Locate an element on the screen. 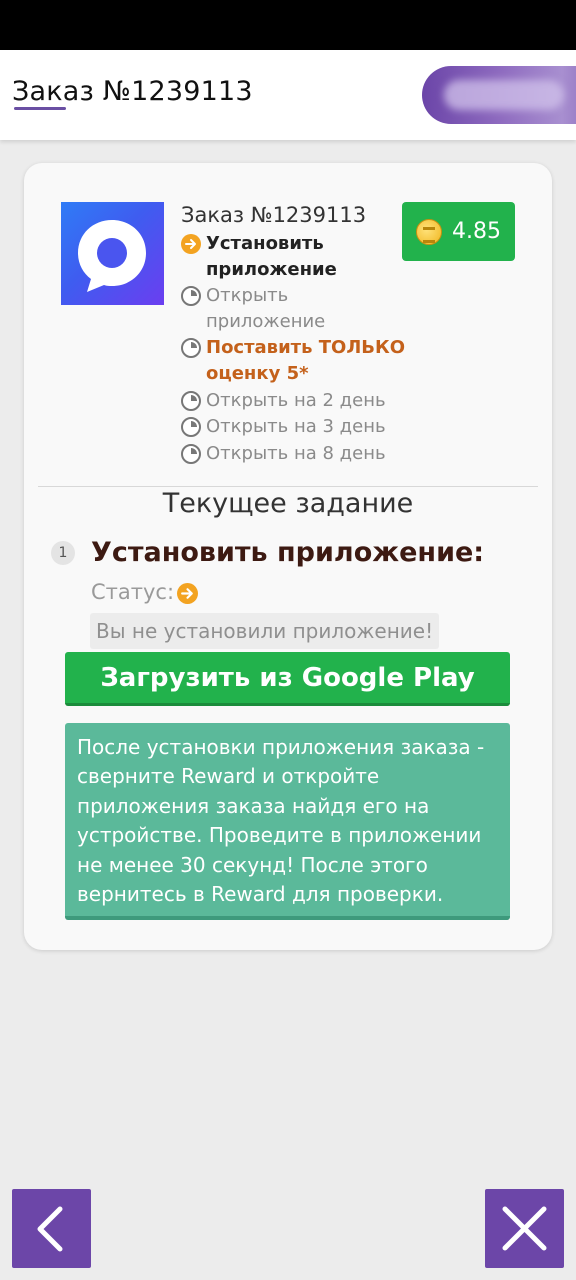 The height and width of the screenshot is (1280, 576). step-rate: Поставить ТОЛЬКО оценку 5* is located at coordinates (296, 360).